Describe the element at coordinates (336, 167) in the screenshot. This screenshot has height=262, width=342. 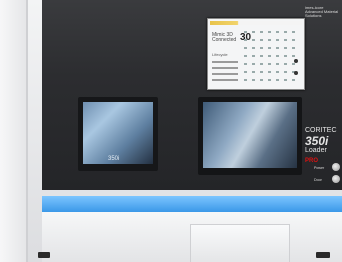
I see `power-button` at that location.